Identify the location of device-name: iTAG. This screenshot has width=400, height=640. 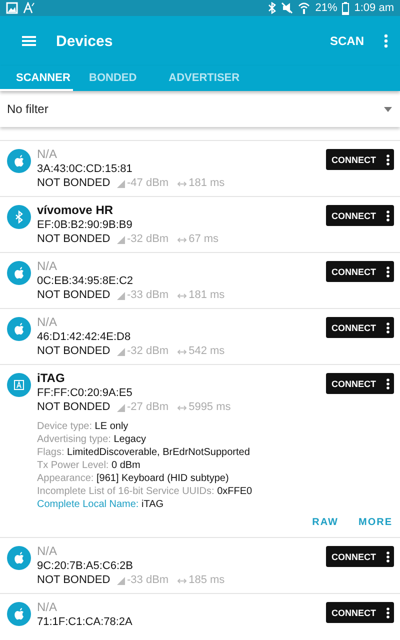
(51, 378).